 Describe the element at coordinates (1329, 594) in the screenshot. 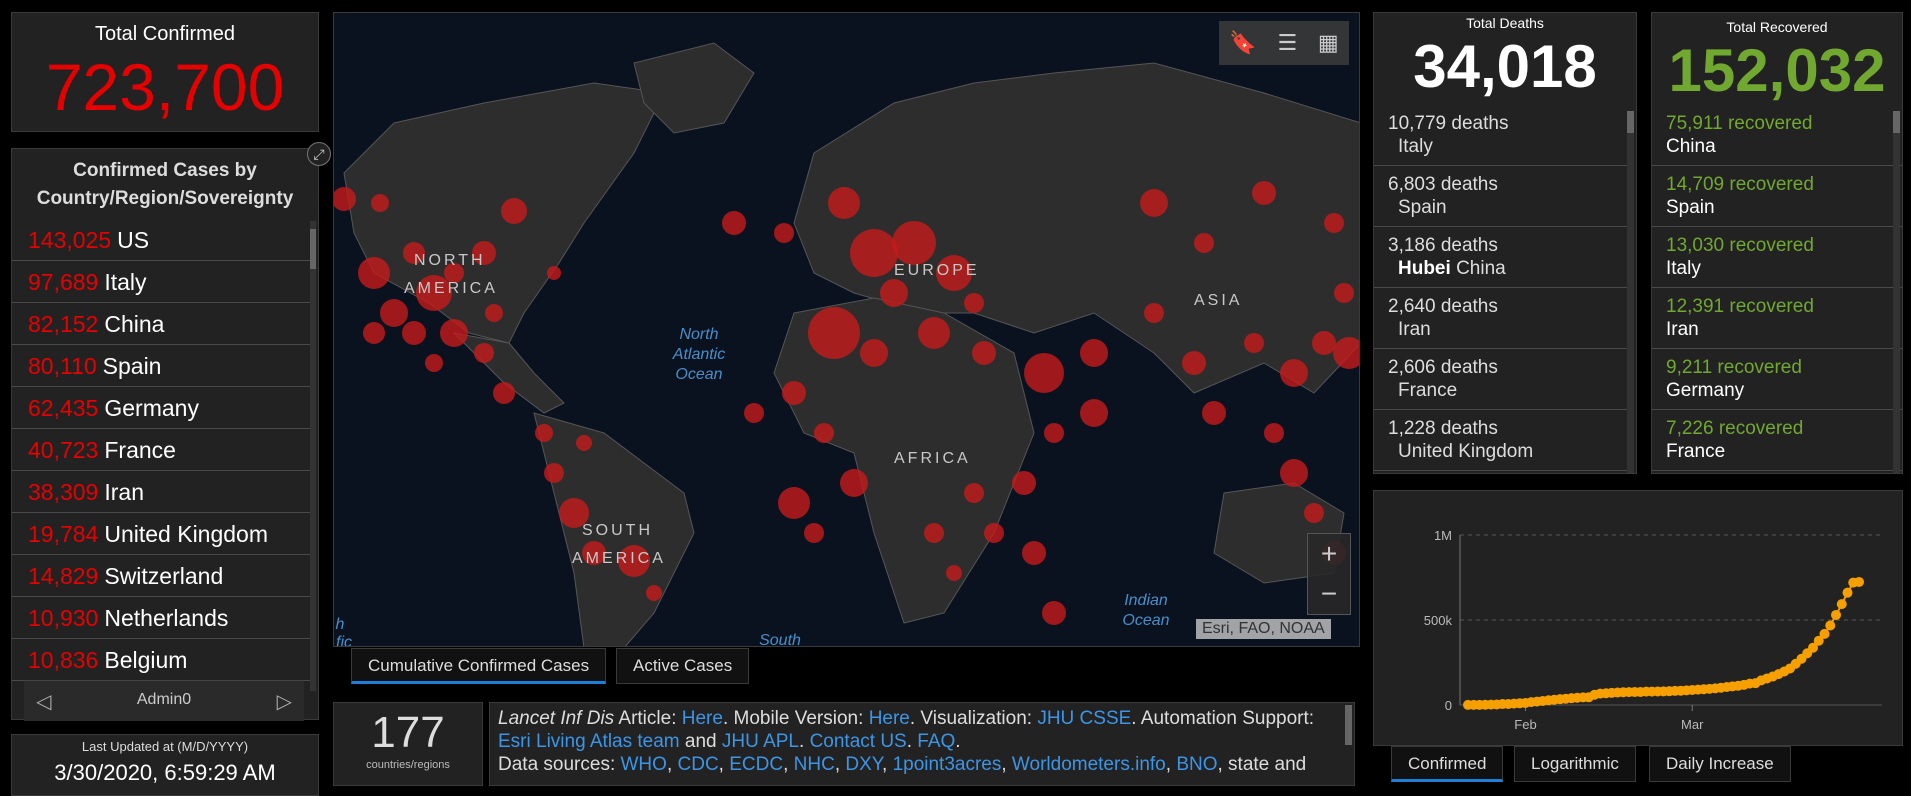

I see `zoom-out-button: −` at that location.